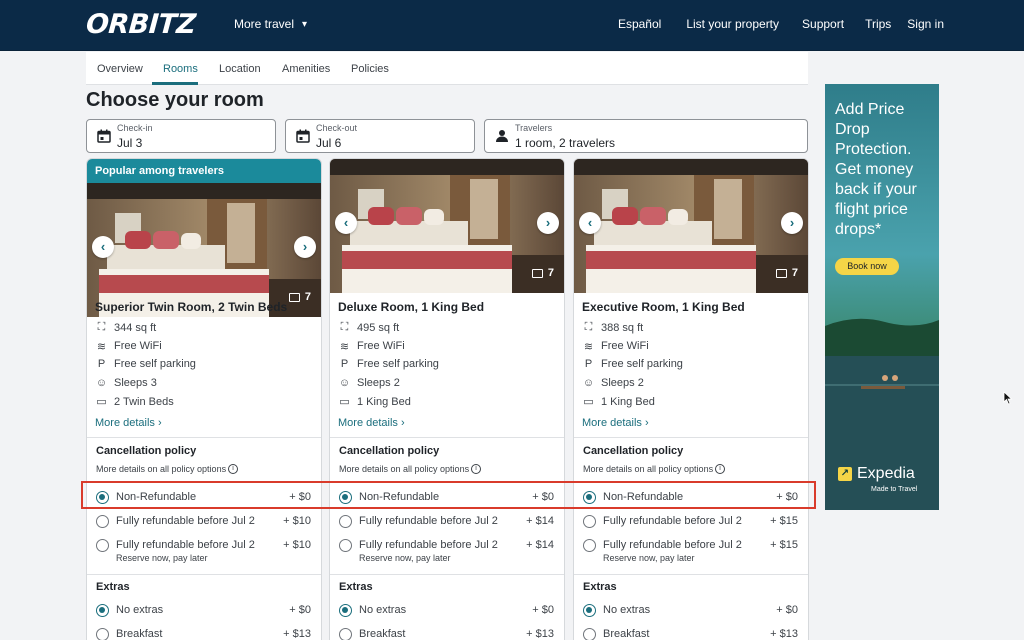  What do you see at coordinates (878, 24) in the screenshot?
I see `trips-link: Trips` at bounding box center [878, 24].